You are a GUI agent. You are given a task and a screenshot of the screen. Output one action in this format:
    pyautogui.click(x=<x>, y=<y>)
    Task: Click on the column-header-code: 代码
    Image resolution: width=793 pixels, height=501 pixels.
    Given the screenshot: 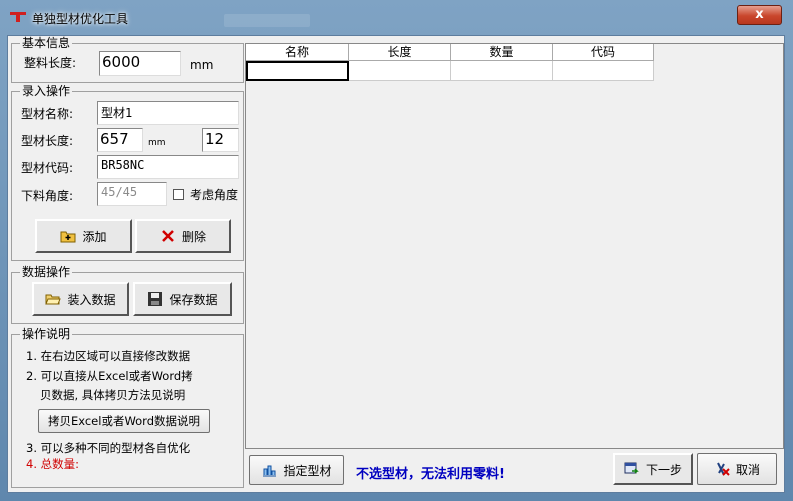 What is the action you would take?
    pyautogui.click(x=603, y=52)
    